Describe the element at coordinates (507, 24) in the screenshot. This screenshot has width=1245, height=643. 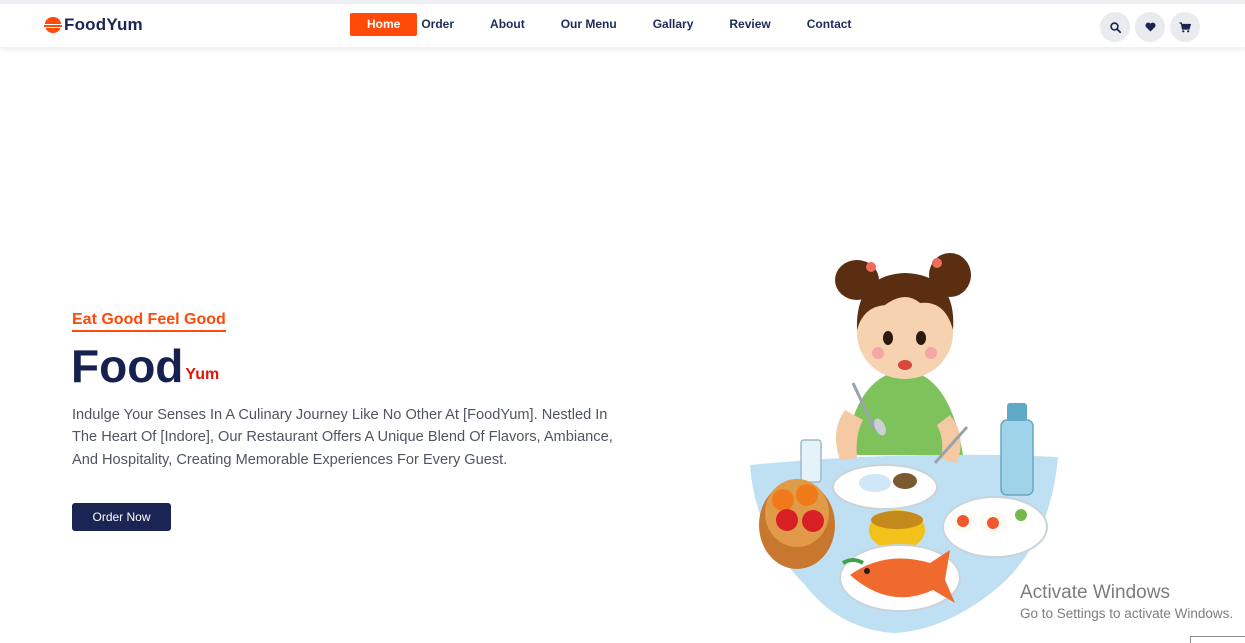
I see `nav-about: About` at that location.